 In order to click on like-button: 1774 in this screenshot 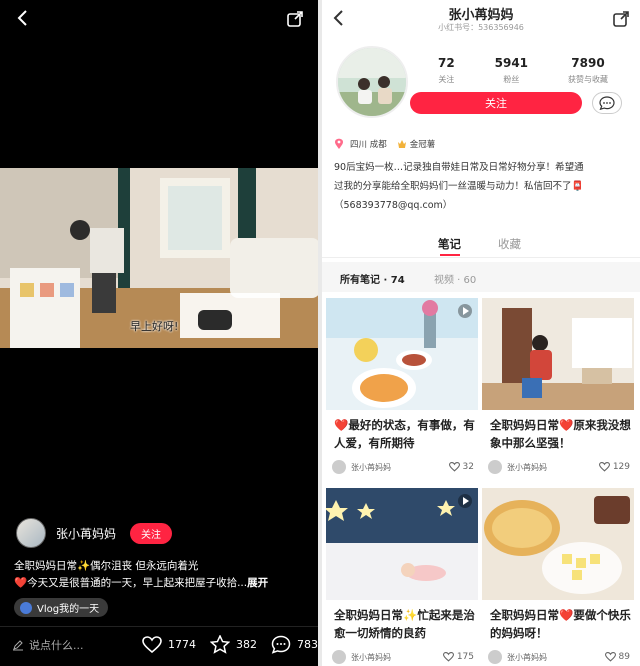, I will do `click(169, 644)`.